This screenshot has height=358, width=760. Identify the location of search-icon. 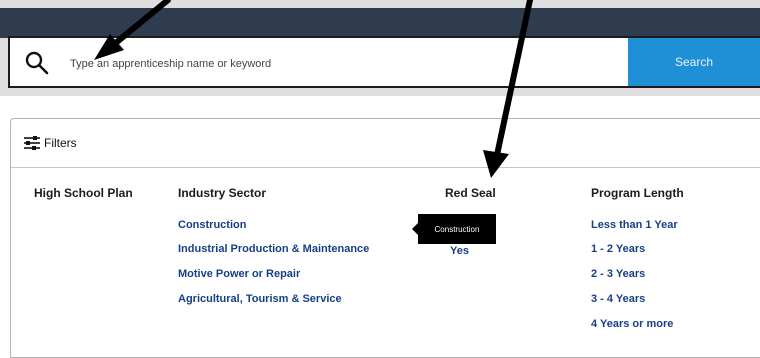
(37, 63).